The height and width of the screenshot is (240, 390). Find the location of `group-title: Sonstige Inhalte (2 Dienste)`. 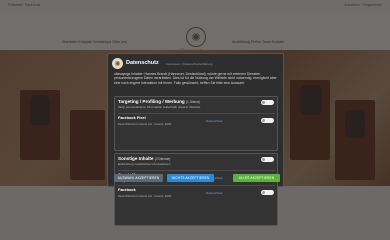

group-title: Sonstige Inhalte (2 Dienste) is located at coordinates (144, 158).